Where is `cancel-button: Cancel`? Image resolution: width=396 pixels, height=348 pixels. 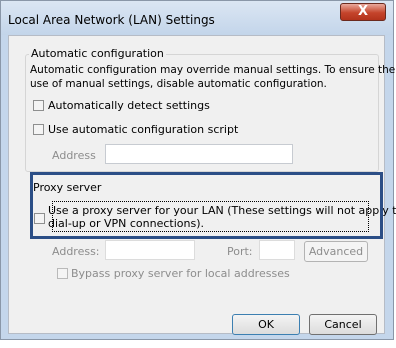 cancel-button: Cancel is located at coordinates (343, 324).